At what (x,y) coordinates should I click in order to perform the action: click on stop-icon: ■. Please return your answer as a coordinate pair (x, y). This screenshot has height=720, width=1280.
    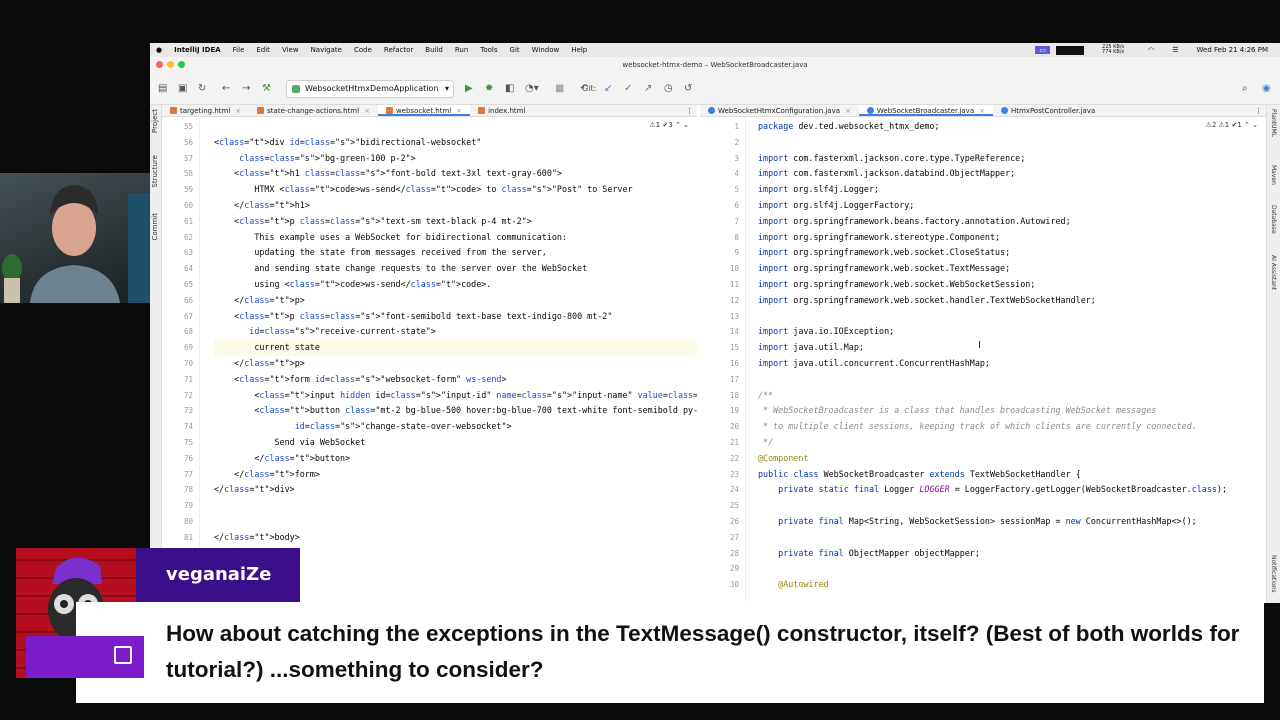
    Looking at the image, I should click on (559, 89).